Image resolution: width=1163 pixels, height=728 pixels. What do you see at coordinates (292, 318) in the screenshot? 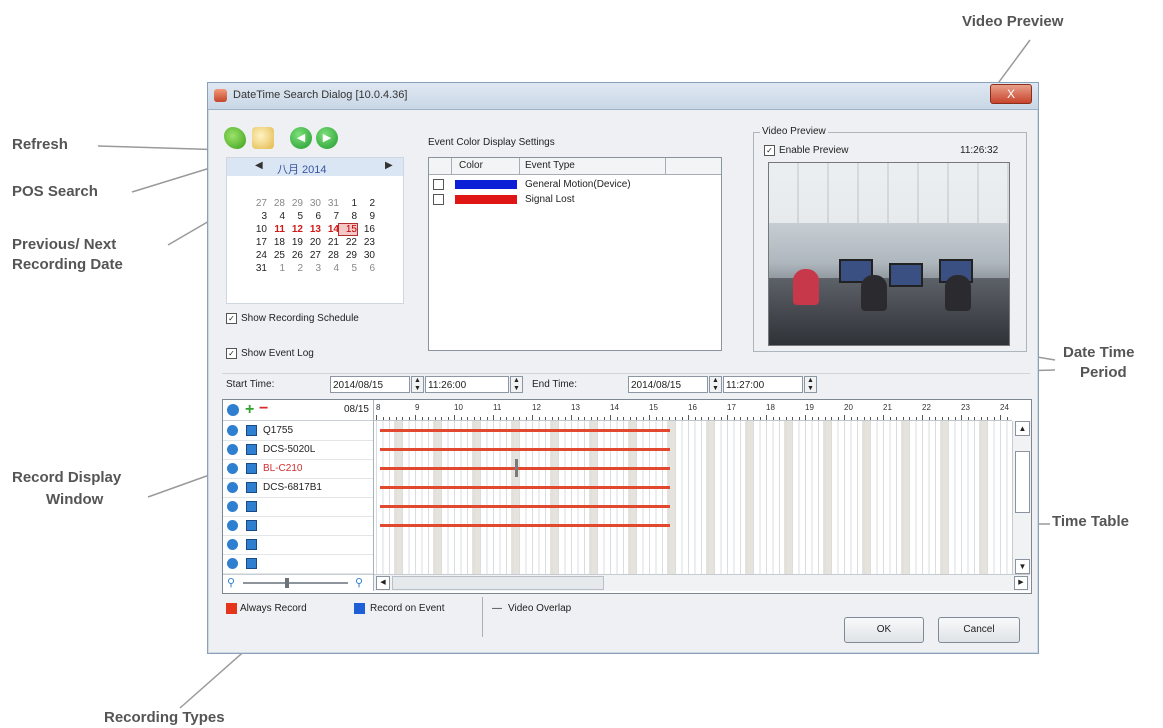
I see `show-recording-schedule-checkbox: ✓ Show Recording Schedule` at bounding box center [292, 318].